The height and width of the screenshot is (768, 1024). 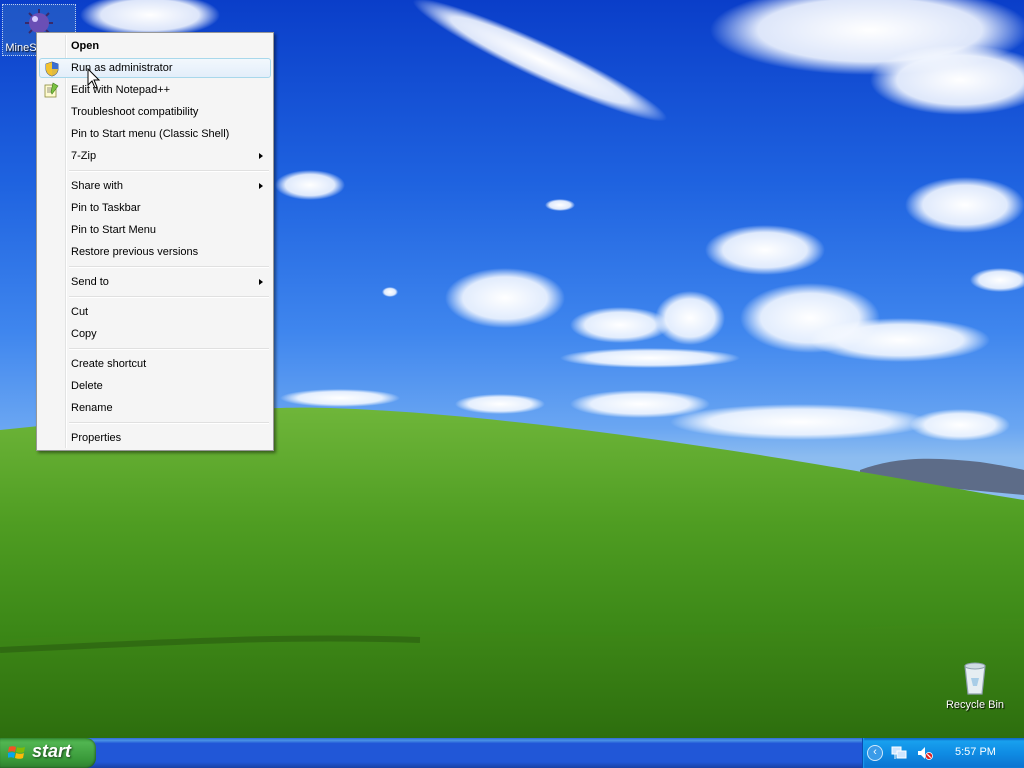 What do you see at coordinates (512, 753) in the screenshot?
I see `taskbar: start ‹ 5:57 PM` at bounding box center [512, 753].